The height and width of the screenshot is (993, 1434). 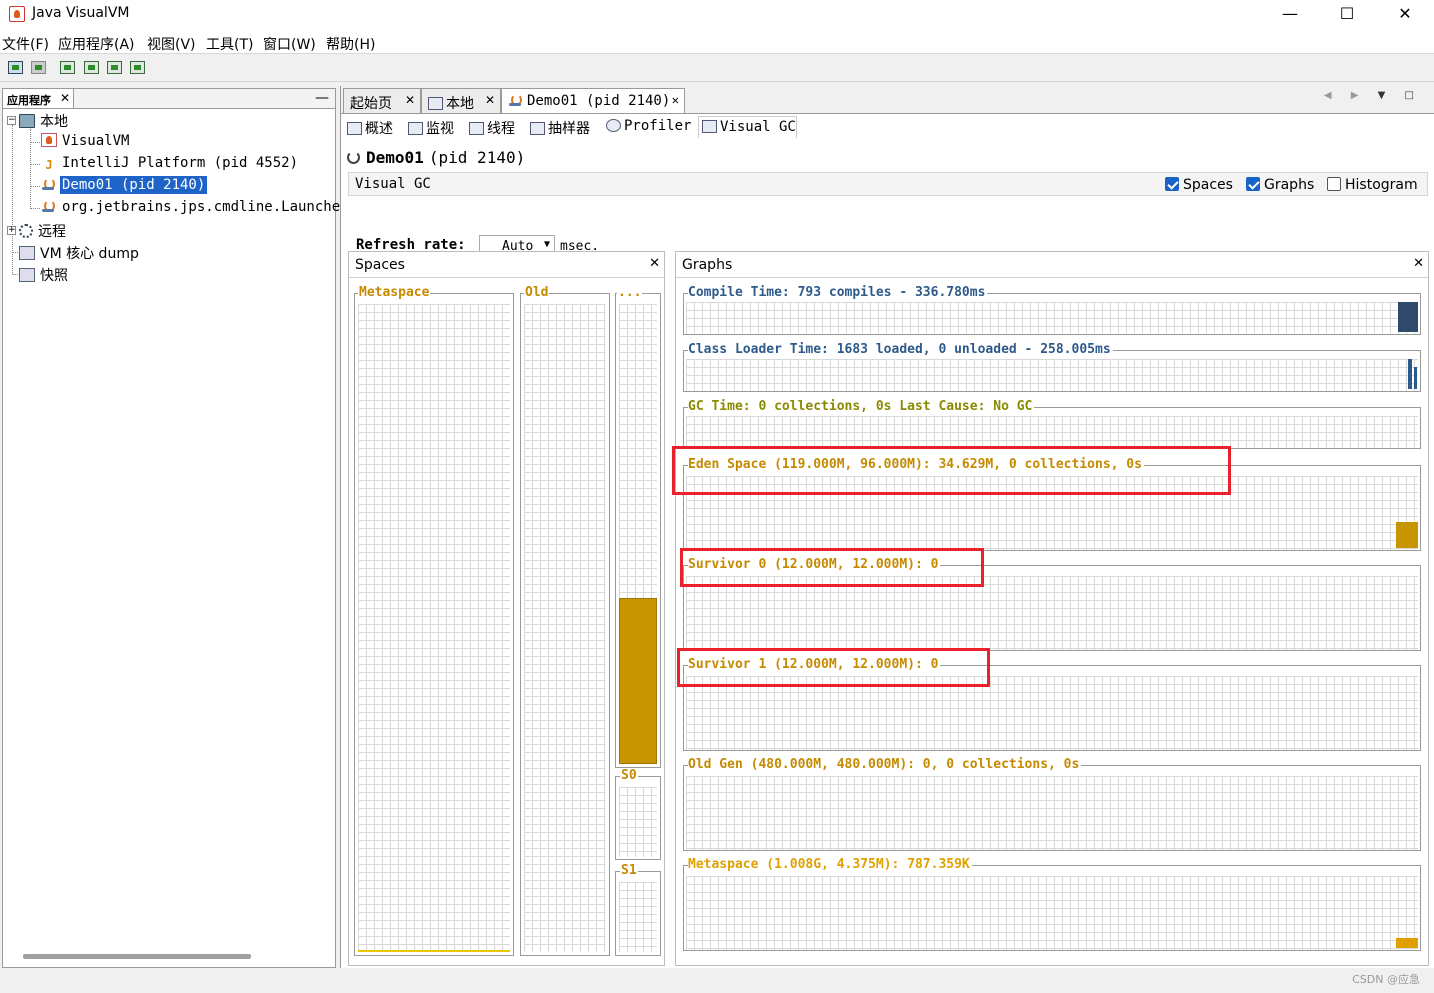 I want to click on load-snapshot-button, so click(x=16, y=68).